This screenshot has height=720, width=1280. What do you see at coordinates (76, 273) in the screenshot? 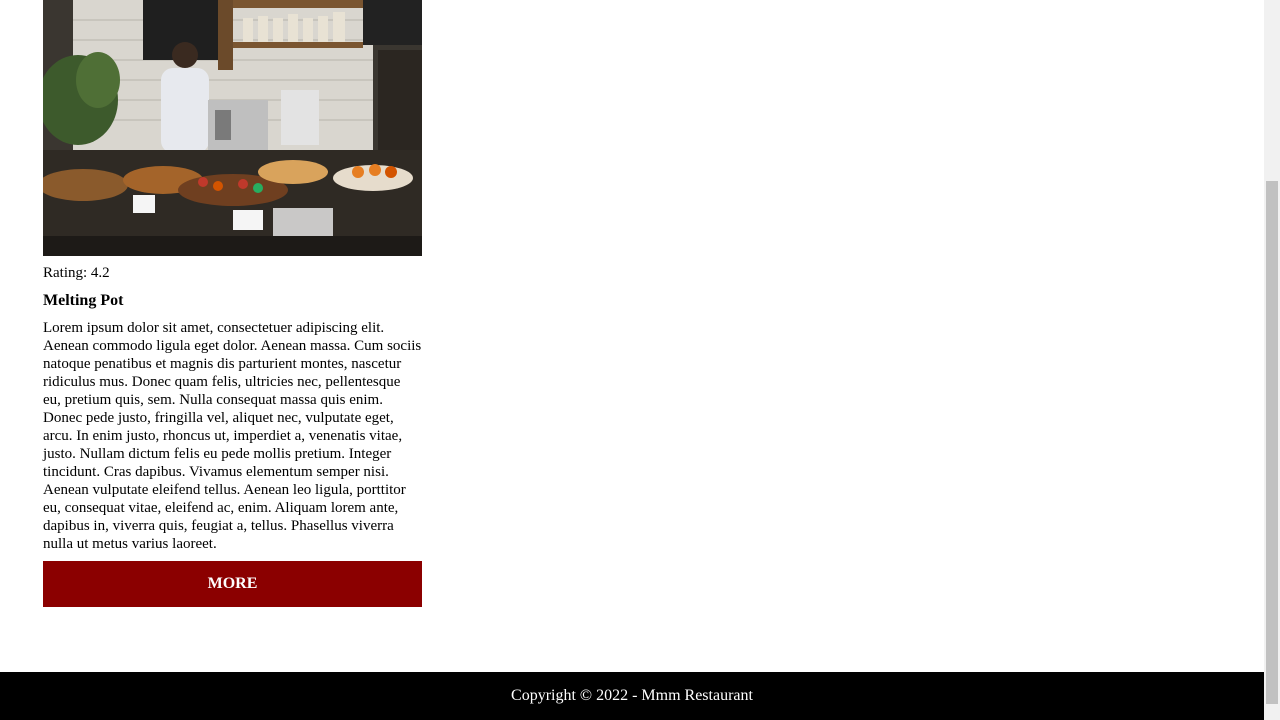
I see `rating-text: Rating: 4.2` at bounding box center [76, 273].